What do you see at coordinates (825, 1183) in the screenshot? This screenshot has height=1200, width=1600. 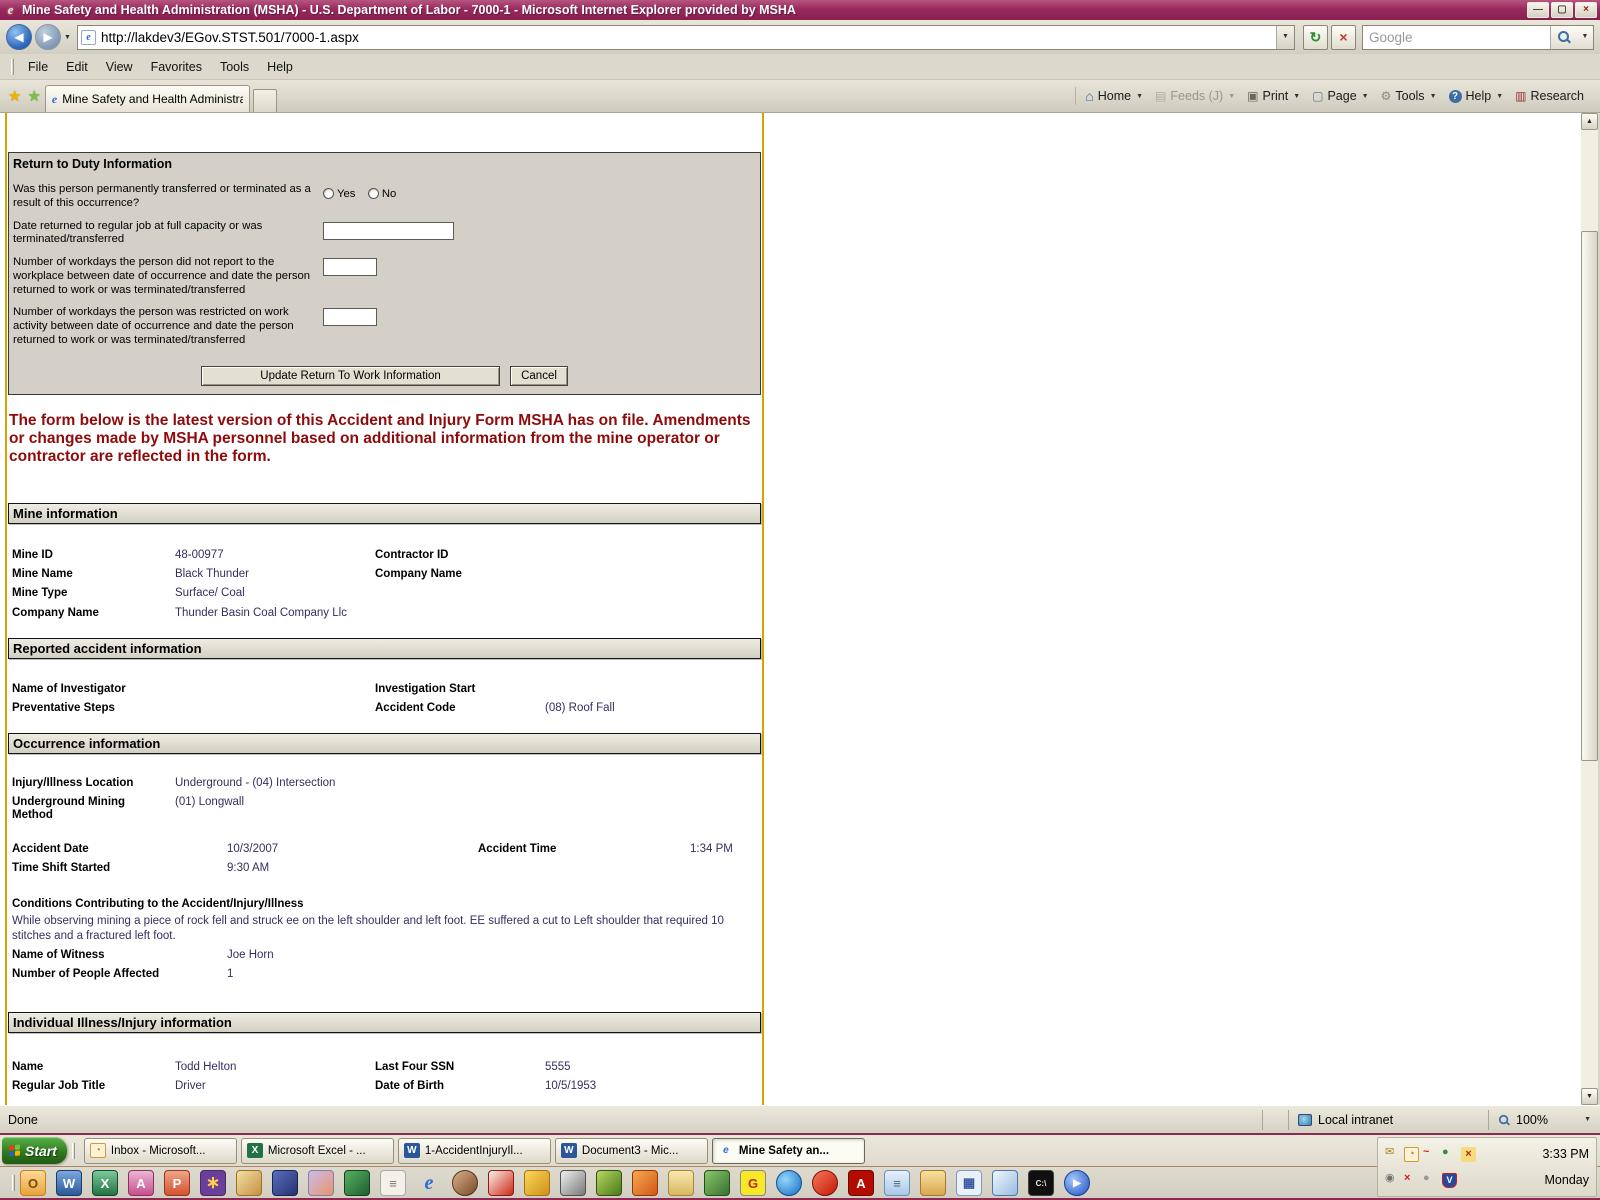 I see `woodpecker2-character-quicklaunch-icon` at bounding box center [825, 1183].